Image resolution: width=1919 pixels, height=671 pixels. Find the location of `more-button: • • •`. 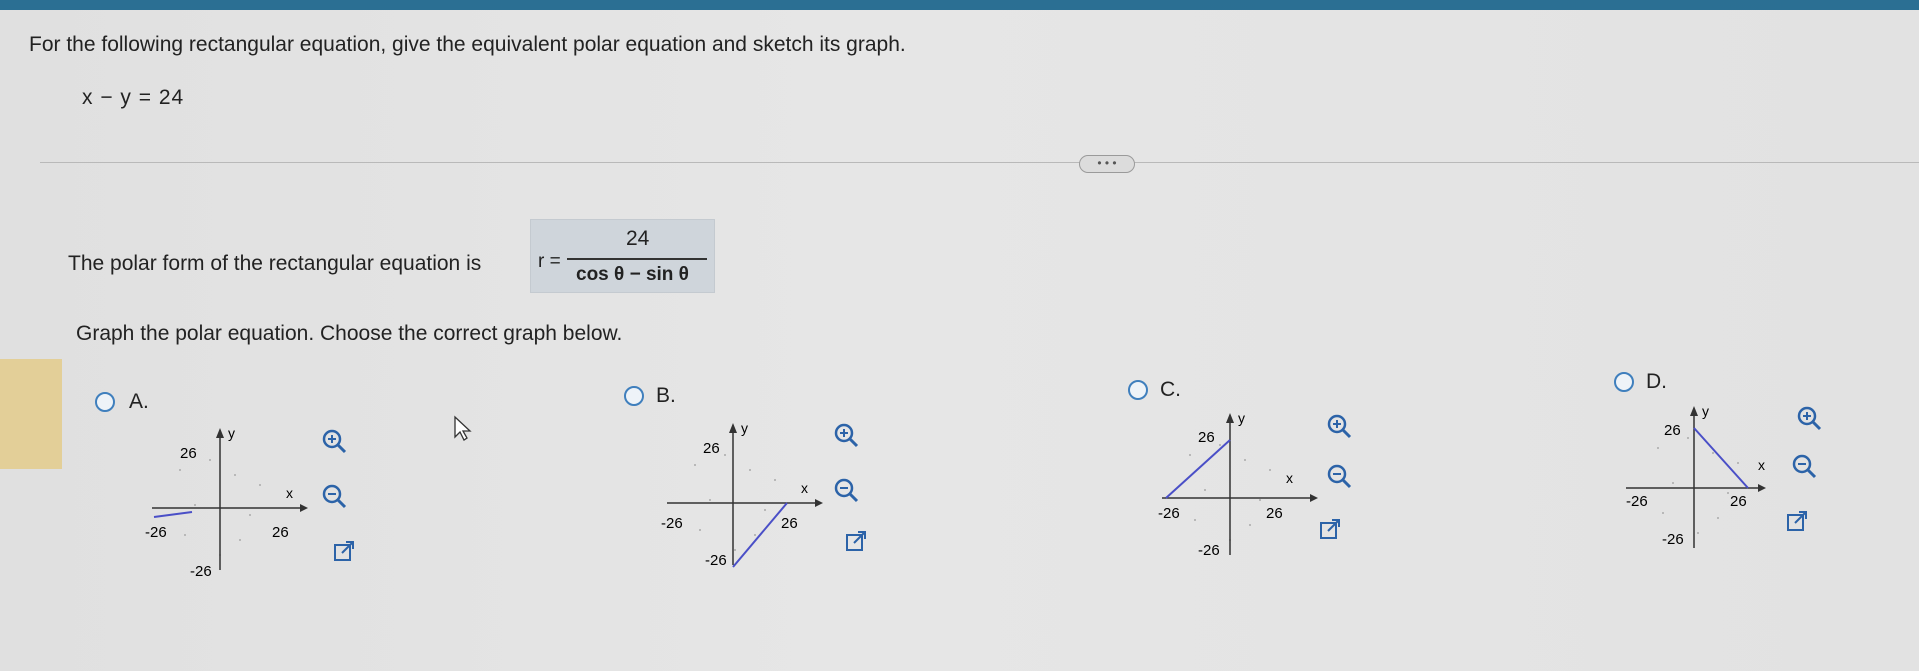

more-button: • • • is located at coordinates (1107, 164).